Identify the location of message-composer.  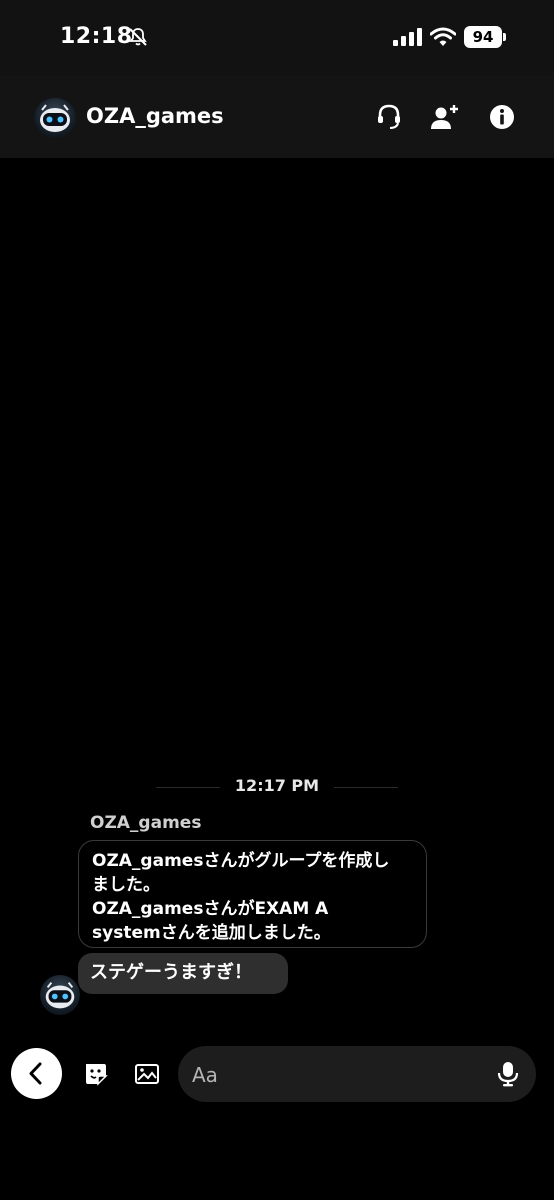
(357, 1074).